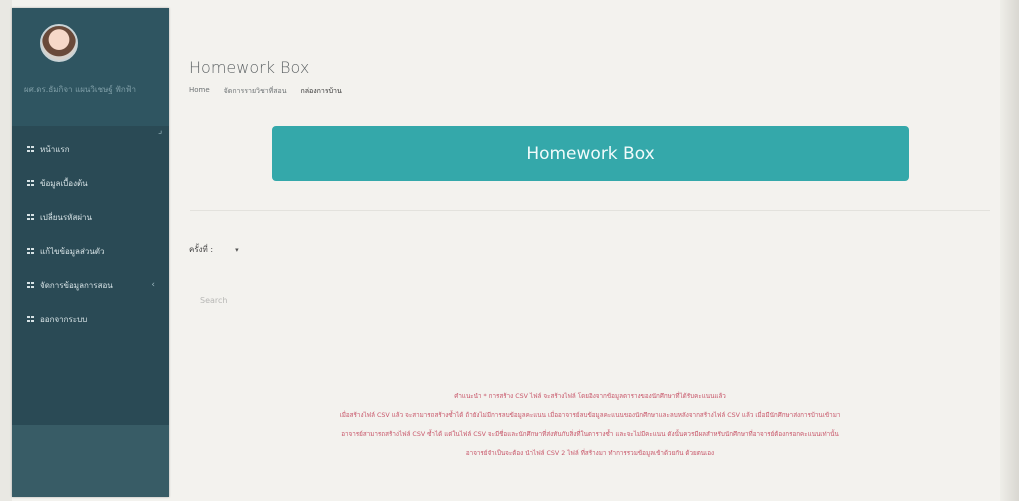  Describe the element at coordinates (90, 67) in the screenshot. I see `profile-panel: ผศ.ดร.ธัมกิจา แผนวิเชษฐ์ ฟักฟ้า` at that location.